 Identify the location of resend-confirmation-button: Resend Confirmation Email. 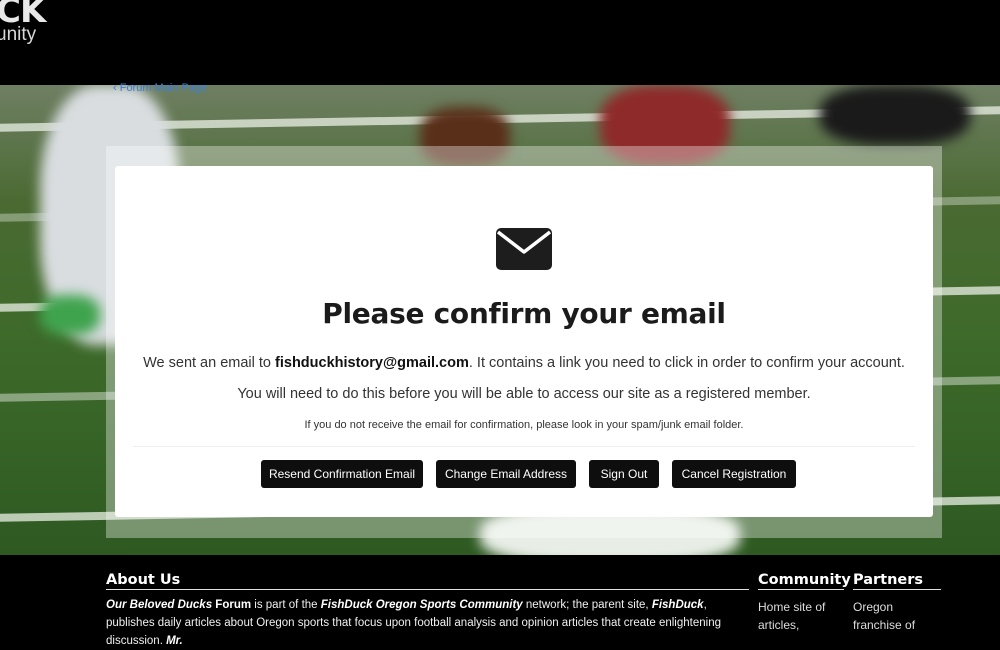
(342, 474).